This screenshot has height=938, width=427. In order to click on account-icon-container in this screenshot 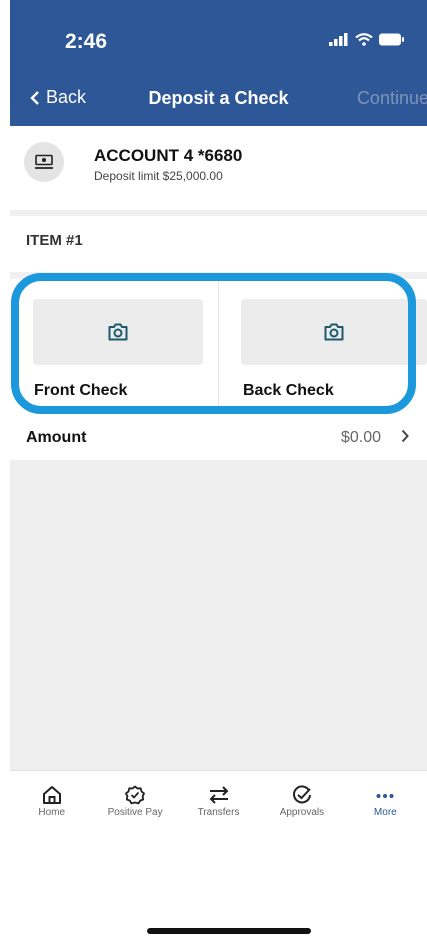, I will do `click(44, 162)`.